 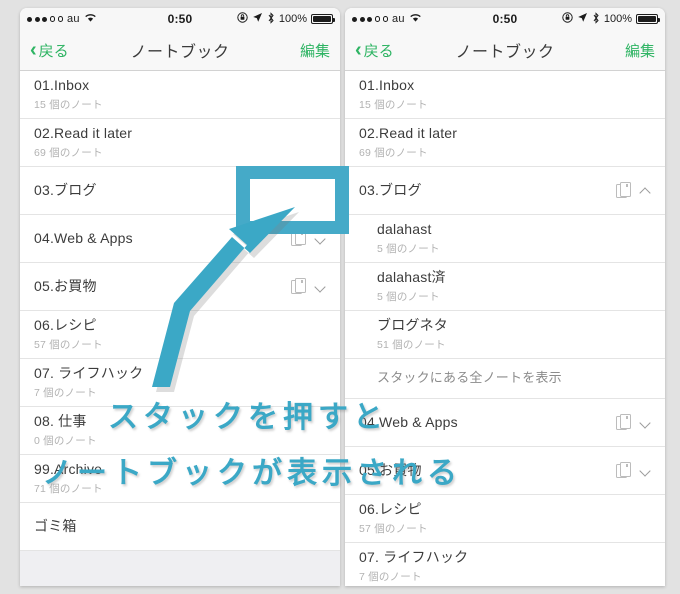 What do you see at coordinates (180, 527) in the screenshot?
I see `trash-row: ゴミ箱` at bounding box center [180, 527].